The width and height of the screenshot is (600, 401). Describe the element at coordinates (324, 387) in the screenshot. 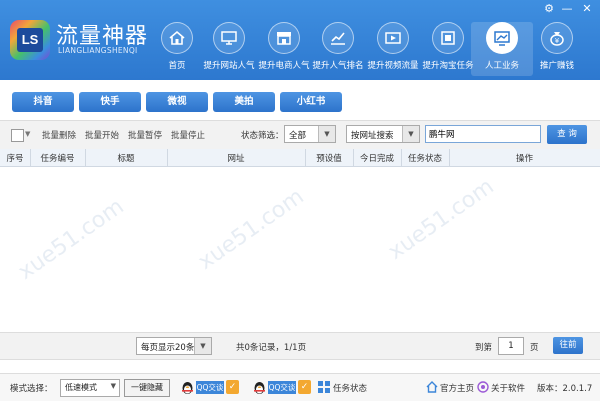

I see `task-grid-icon` at that location.